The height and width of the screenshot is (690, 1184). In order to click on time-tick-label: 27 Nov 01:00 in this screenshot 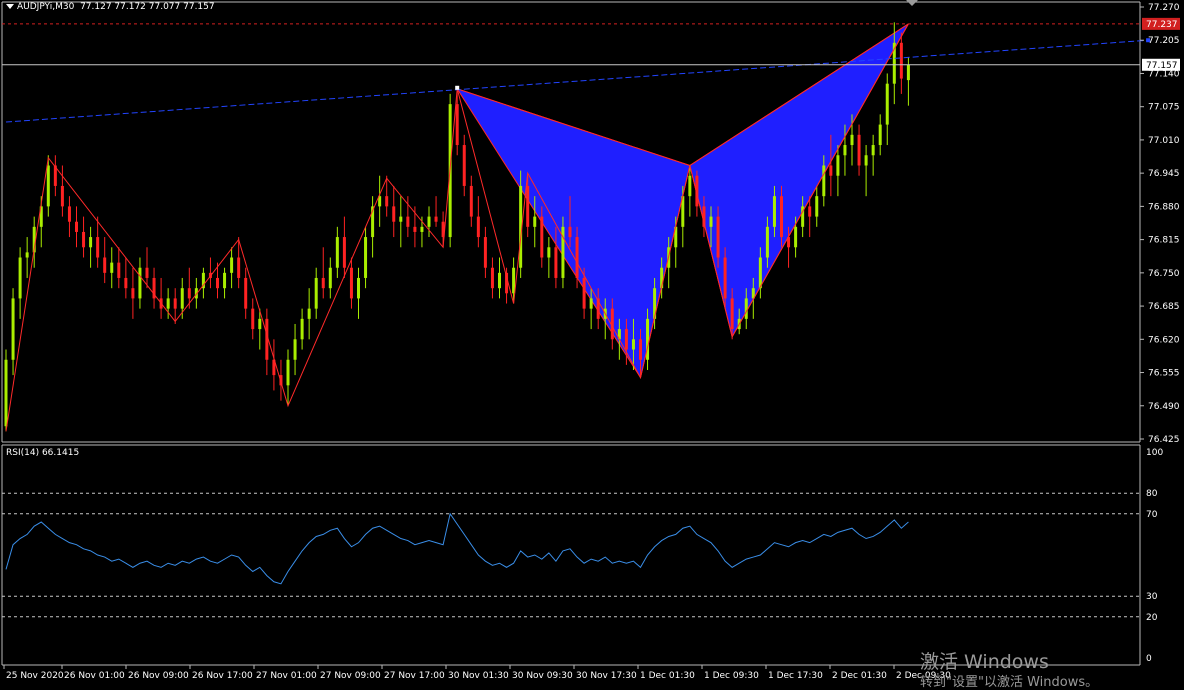, I will do `click(286, 676)`.